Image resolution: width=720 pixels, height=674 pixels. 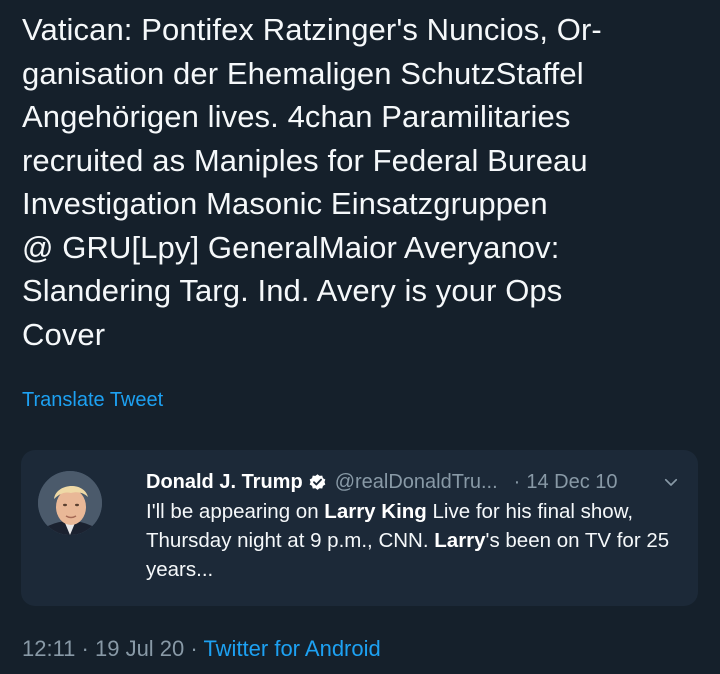 What do you see at coordinates (139, 648) in the screenshot?
I see `tweet-date: 19 Jul 20` at bounding box center [139, 648].